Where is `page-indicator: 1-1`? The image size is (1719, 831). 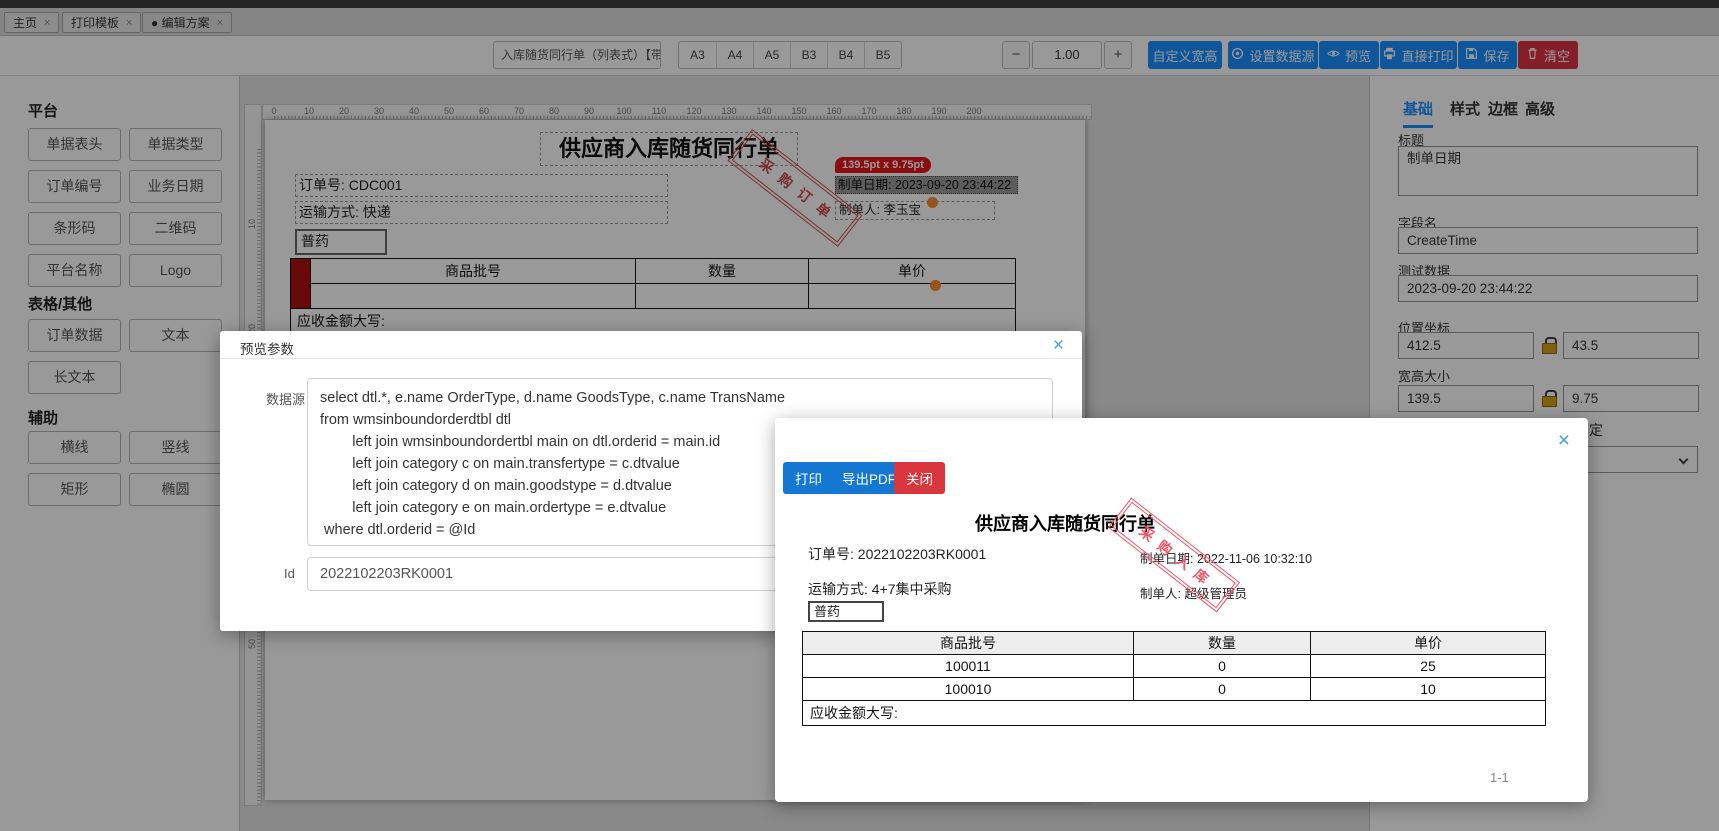 page-indicator: 1-1 is located at coordinates (1499, 777).